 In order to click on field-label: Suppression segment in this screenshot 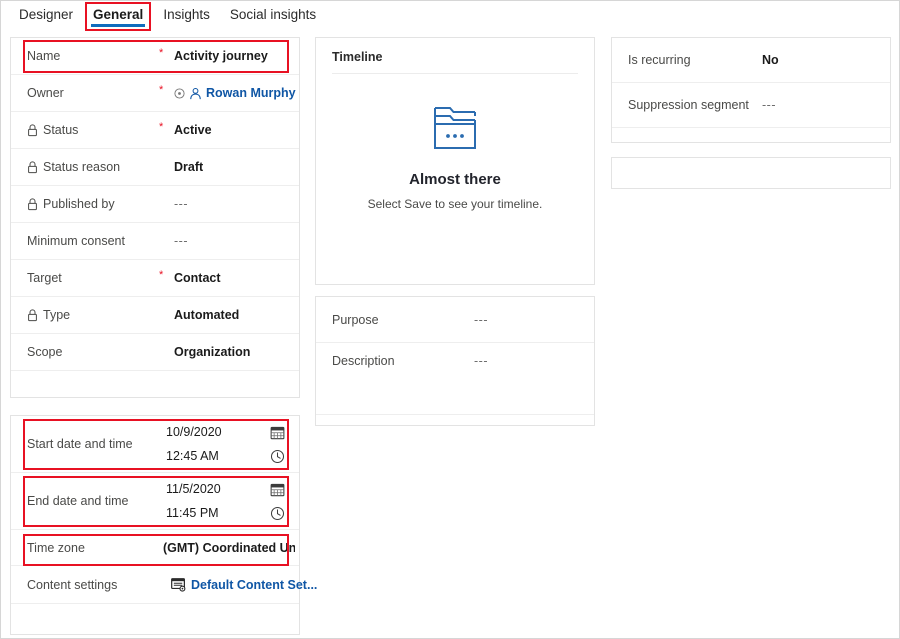, I will do `click(688, 105)`.